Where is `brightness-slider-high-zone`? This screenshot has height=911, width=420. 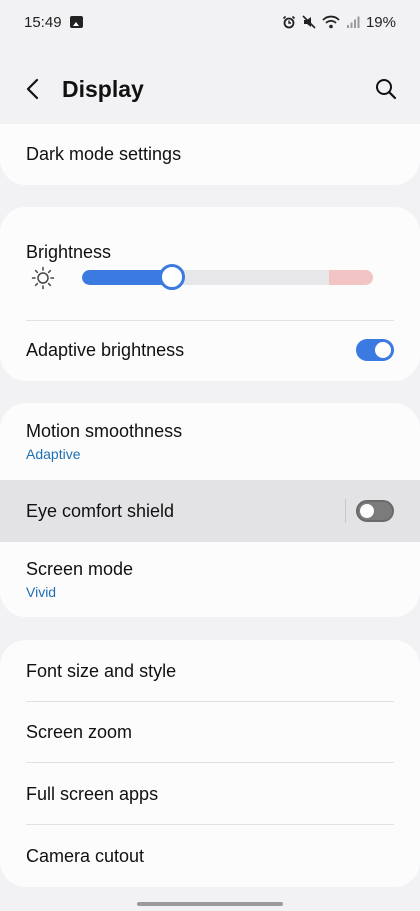 brightness-slider-high-zone is located at coordinates (351, 277).